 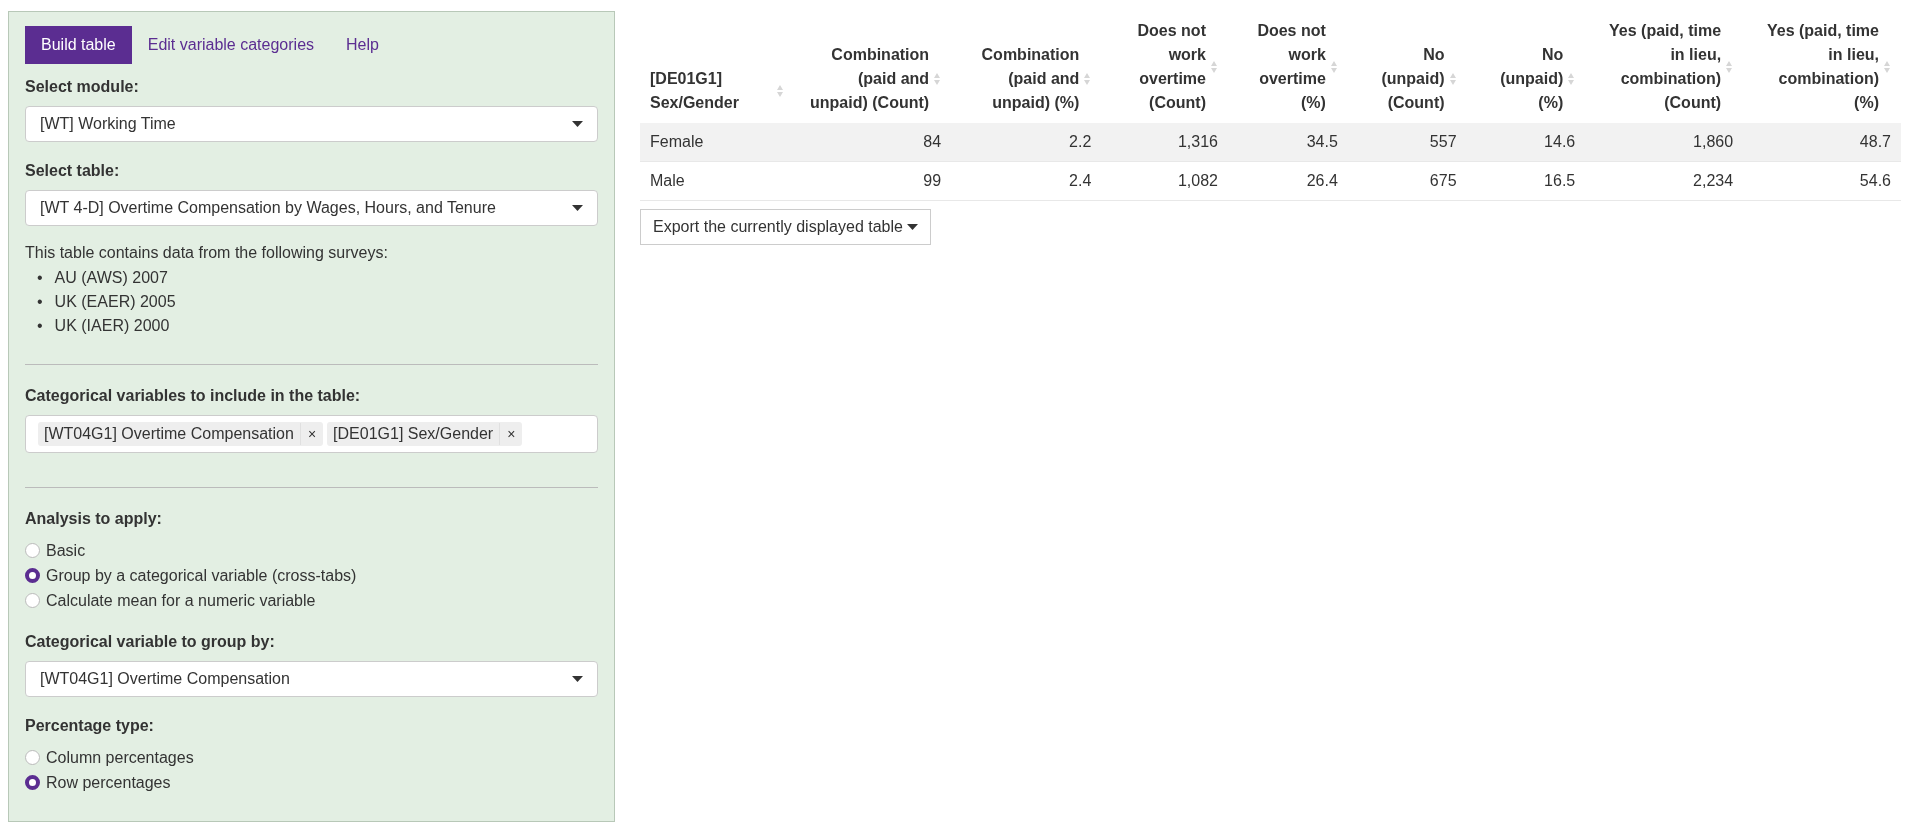 What do you see at coordinates (231, 45) in the screenshot?
I see `tab: Edit variable categories` at bounding box center [231, 45].